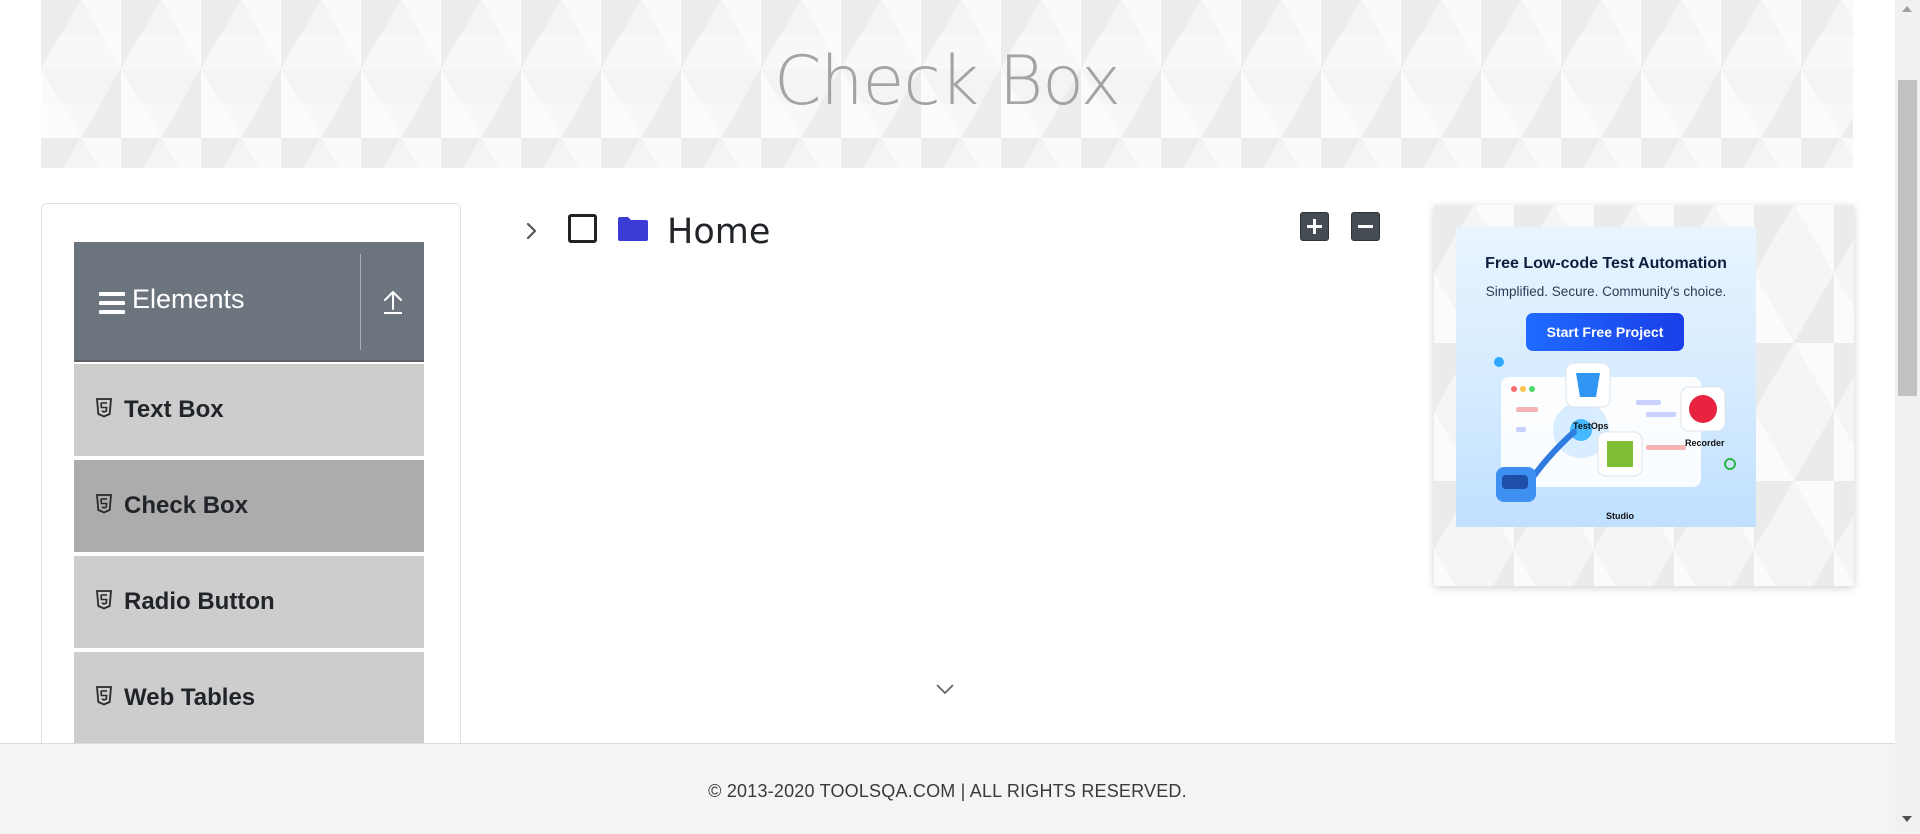  I want to click on elements-group-header: Elements, so click(249, 302).